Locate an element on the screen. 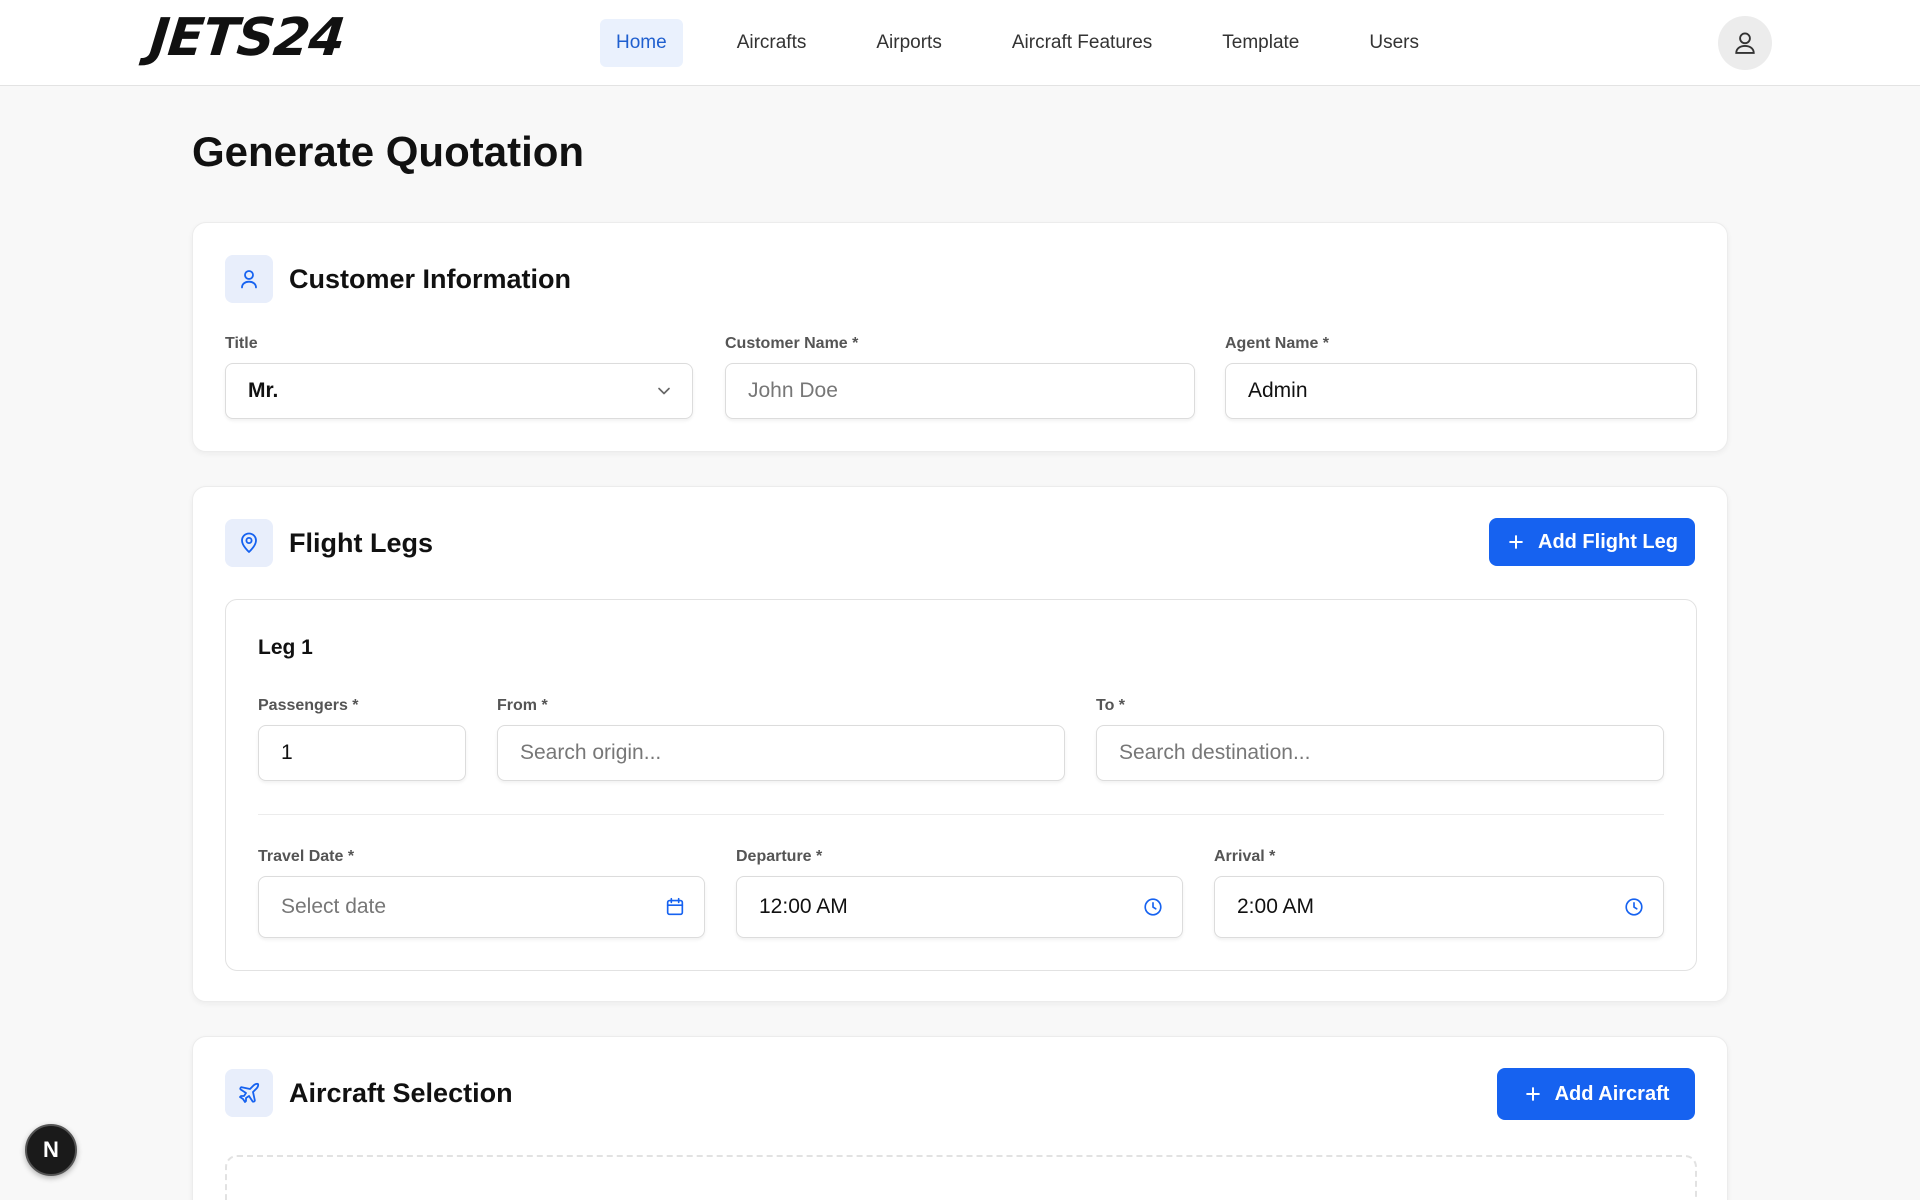  flight-legs-header: Flight Legs is located at coordinates (329, 543).